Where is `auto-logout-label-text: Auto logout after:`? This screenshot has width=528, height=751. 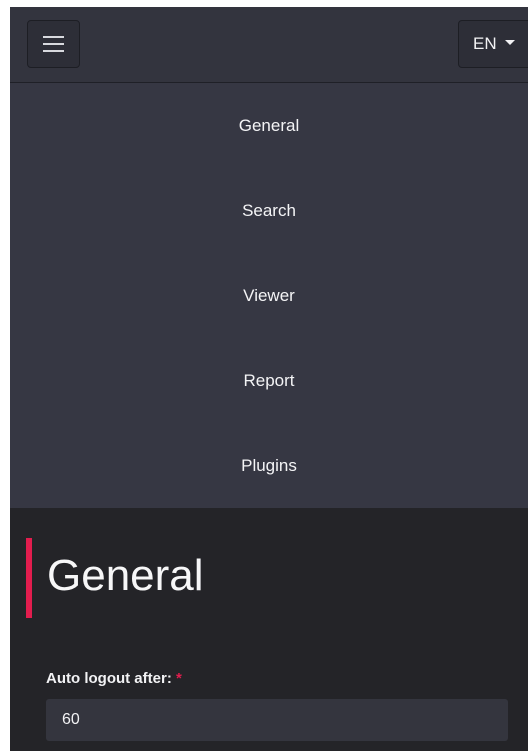 auto-logout-label-text: Auto logout after: is located at coordinates (109, 678).